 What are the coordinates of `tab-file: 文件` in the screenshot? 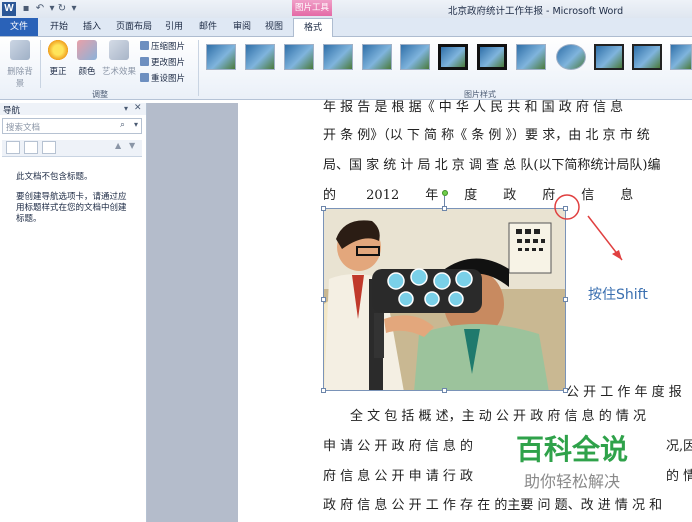 It's located at (19, 27).